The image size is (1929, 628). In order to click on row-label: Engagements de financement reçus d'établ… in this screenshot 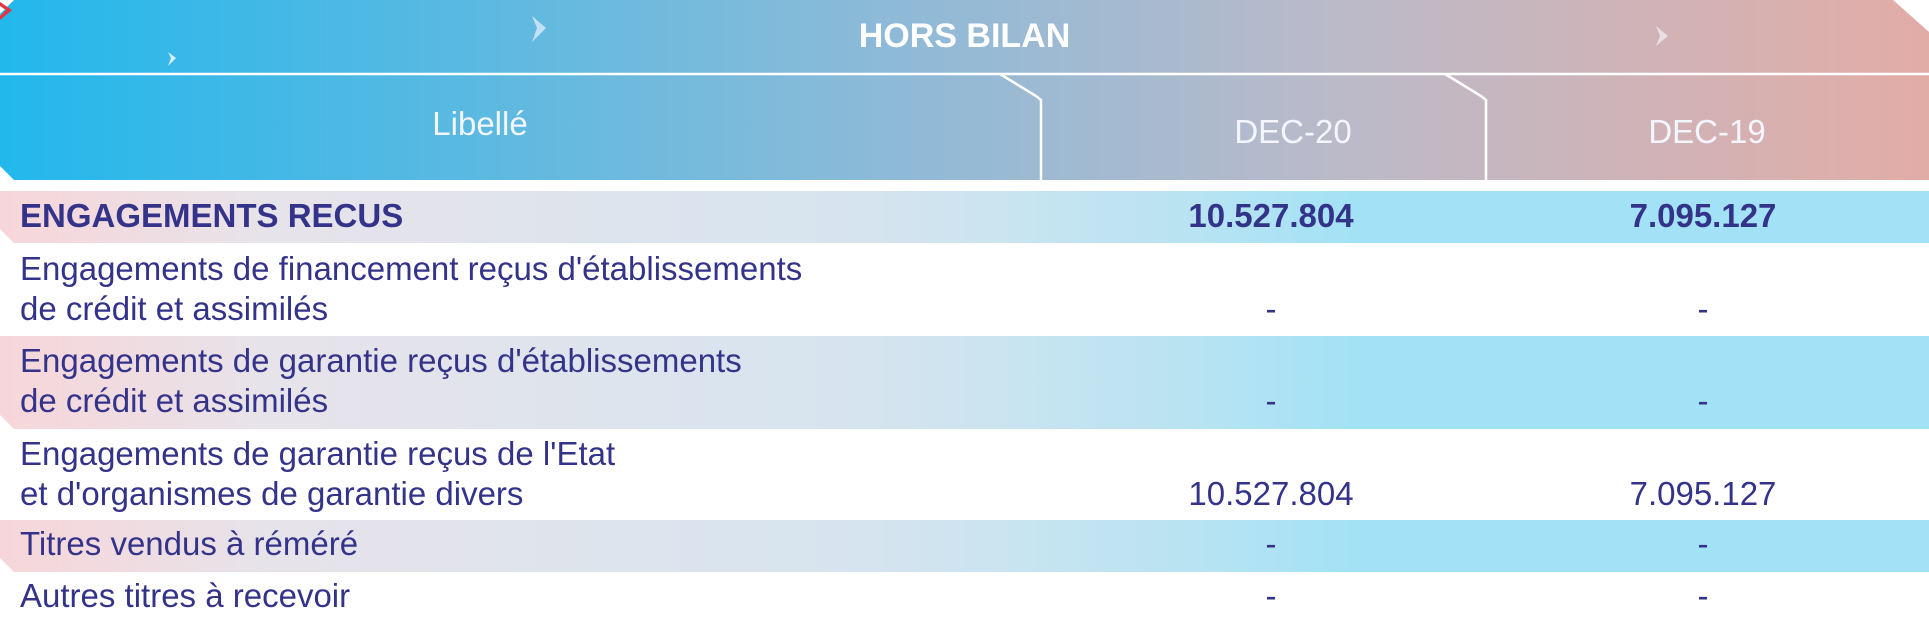, I will do `click(411, 268)`.